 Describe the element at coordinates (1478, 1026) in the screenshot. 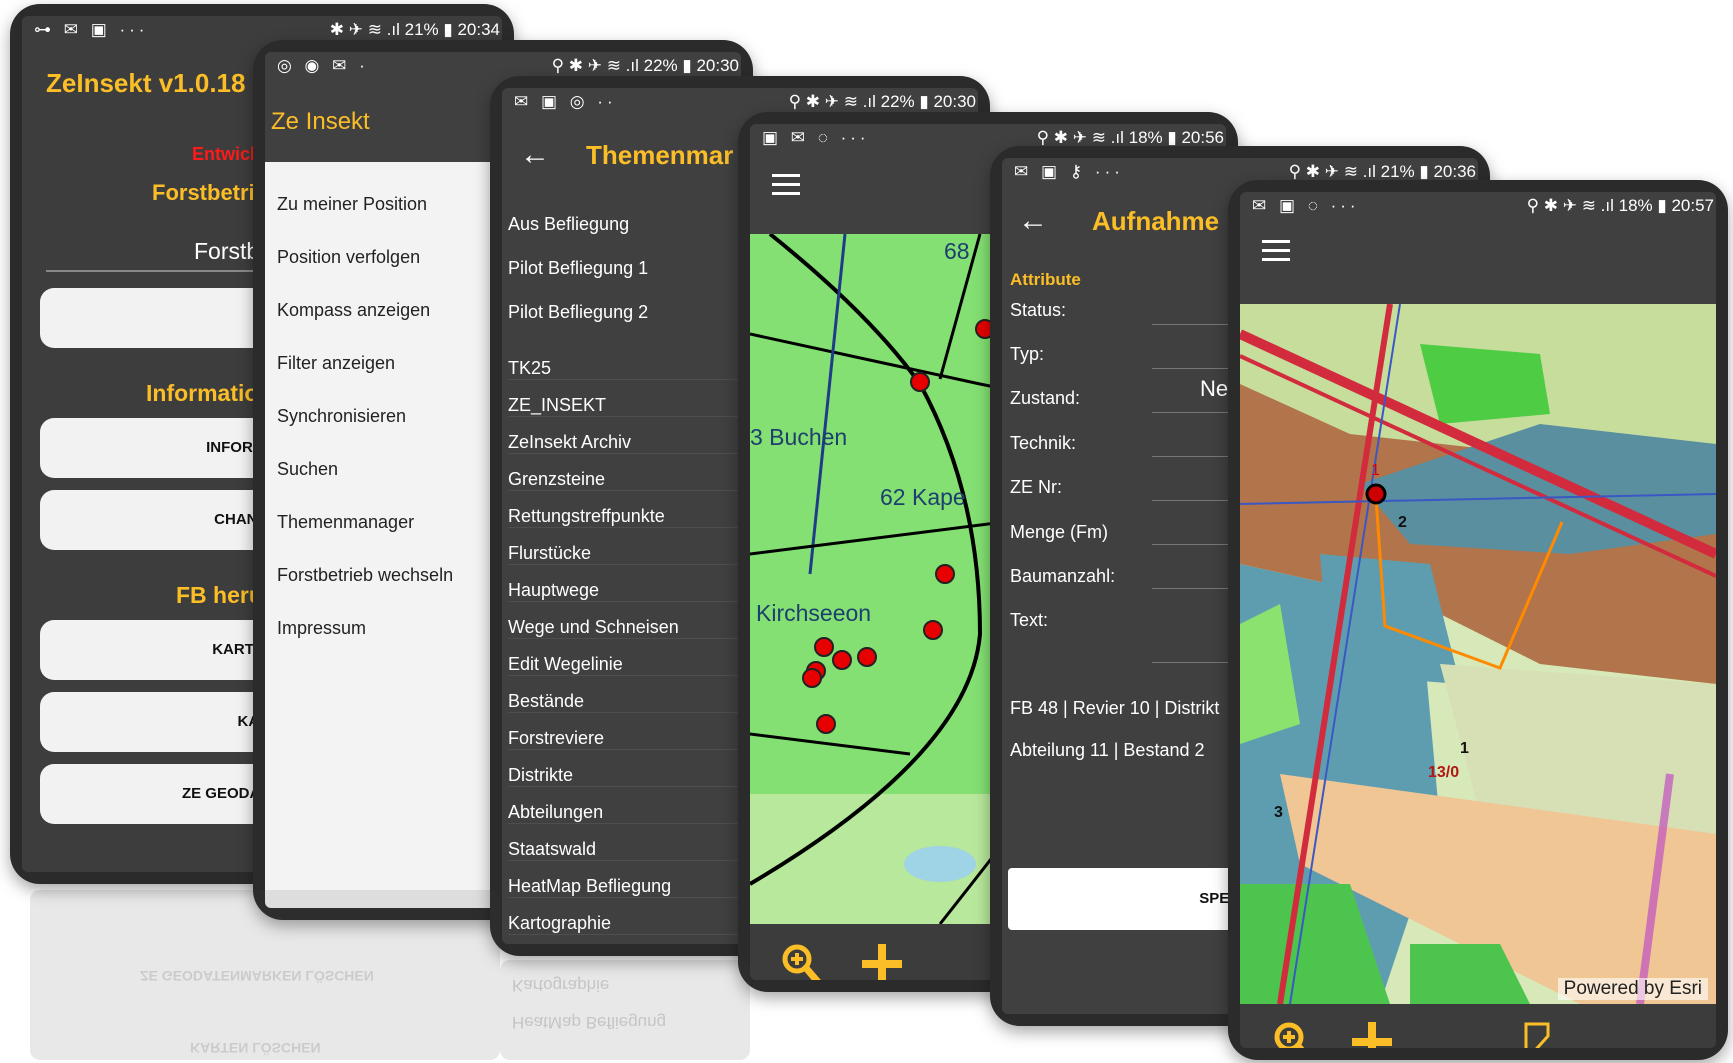

I see `bottom-toolbar` at that location.